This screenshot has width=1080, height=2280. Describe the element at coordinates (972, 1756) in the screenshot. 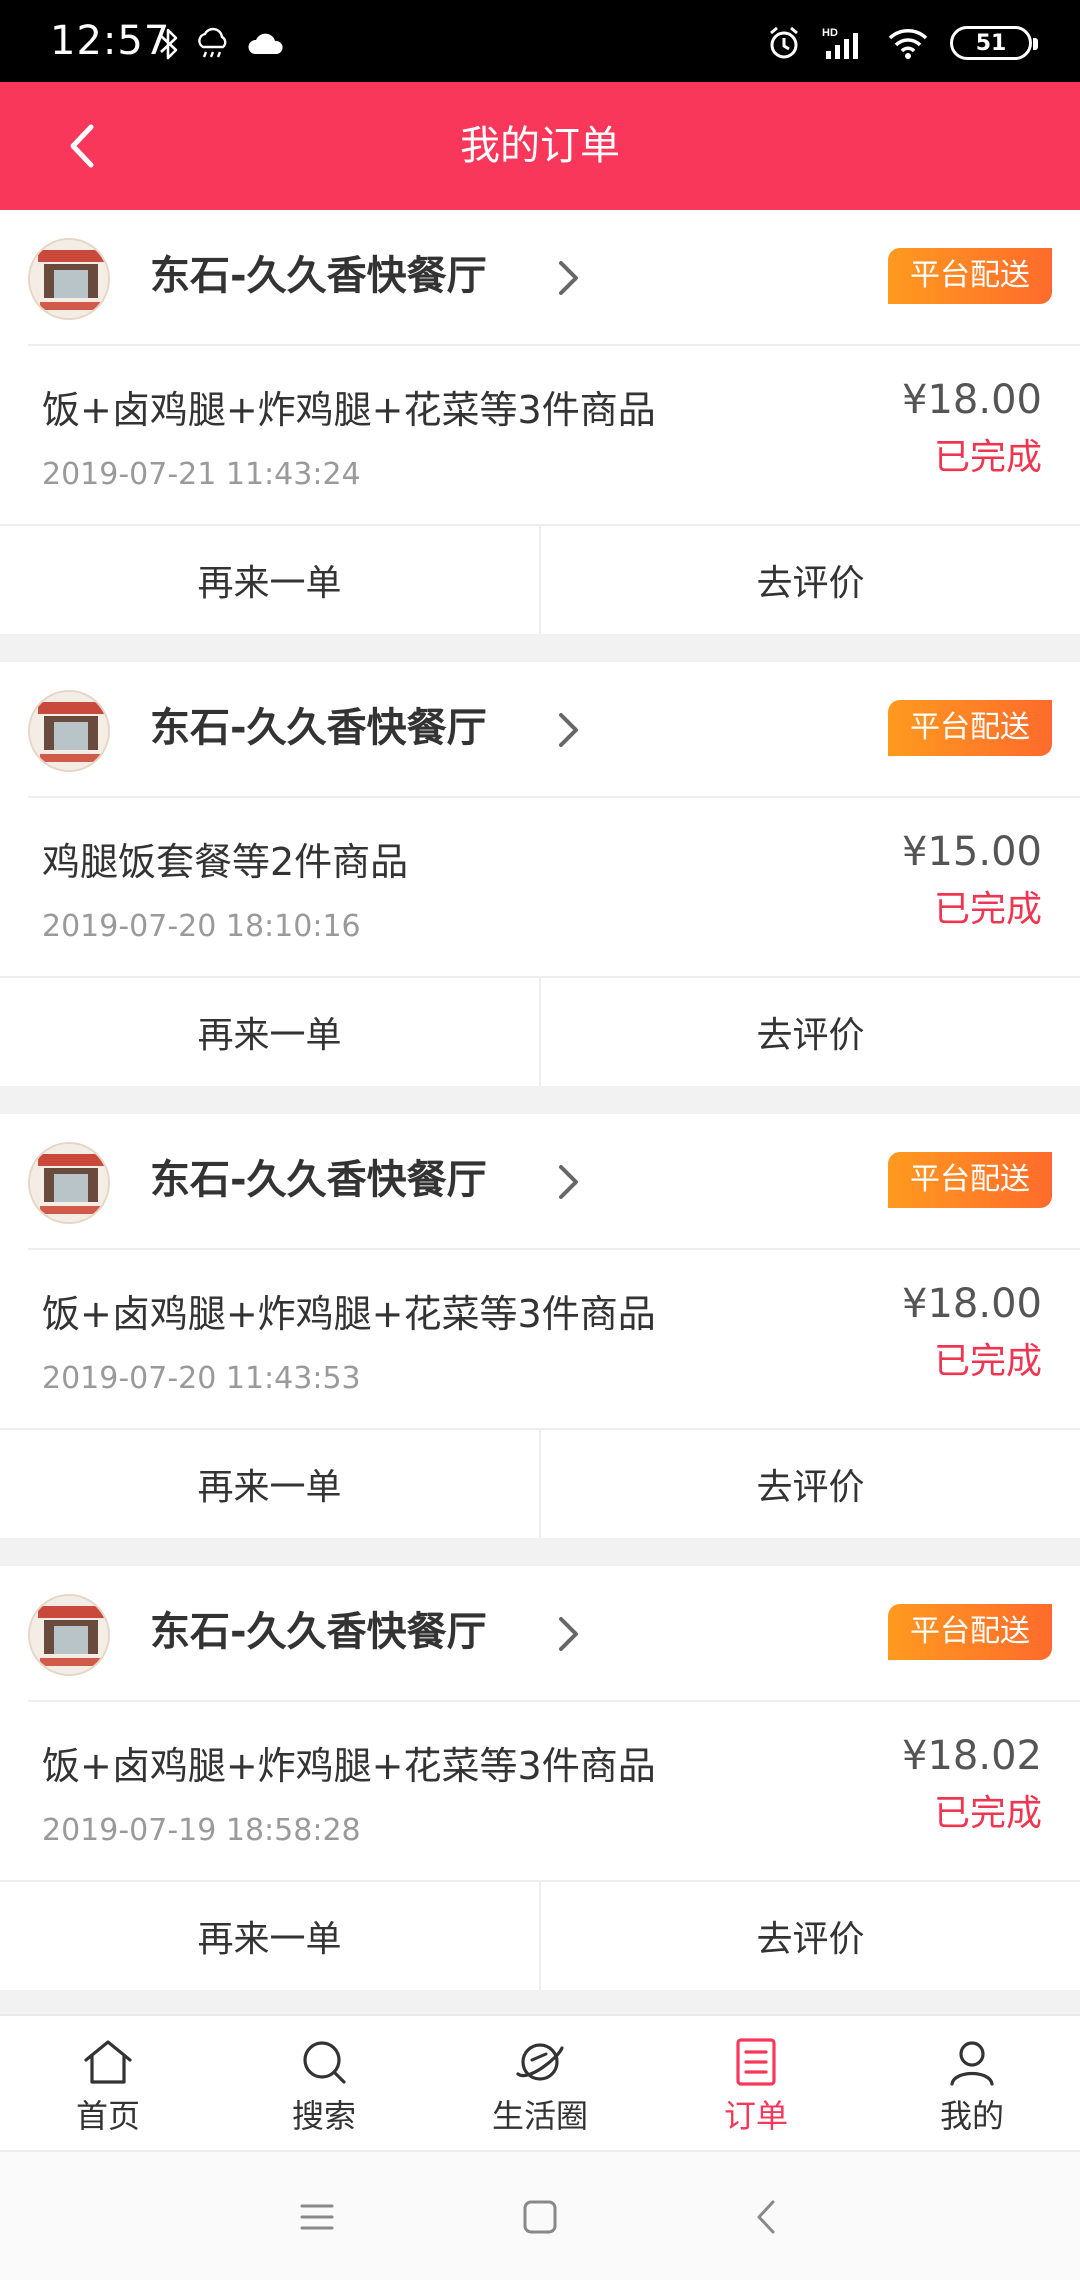

I see `order-price: ¥18.02` at that location.